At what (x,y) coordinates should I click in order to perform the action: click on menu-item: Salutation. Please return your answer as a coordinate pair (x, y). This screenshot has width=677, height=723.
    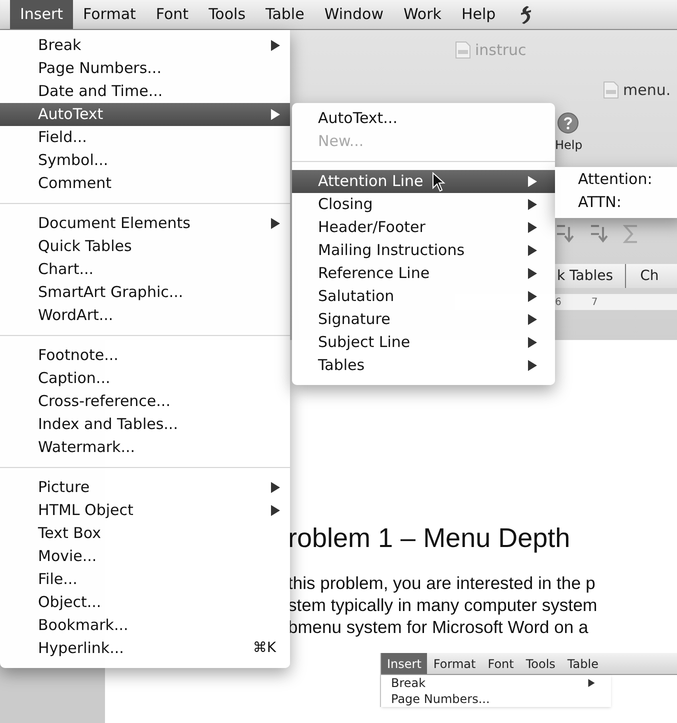
    Looking at the image, I should click on (423, 296).